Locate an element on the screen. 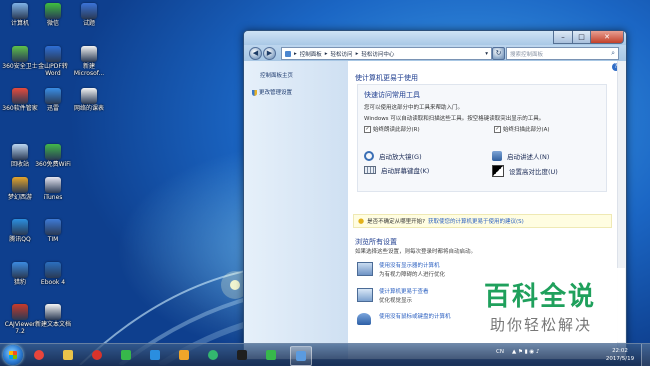 The image size is (650, 366). desktop-icon: 试题 is located at coordinates (89, 15).